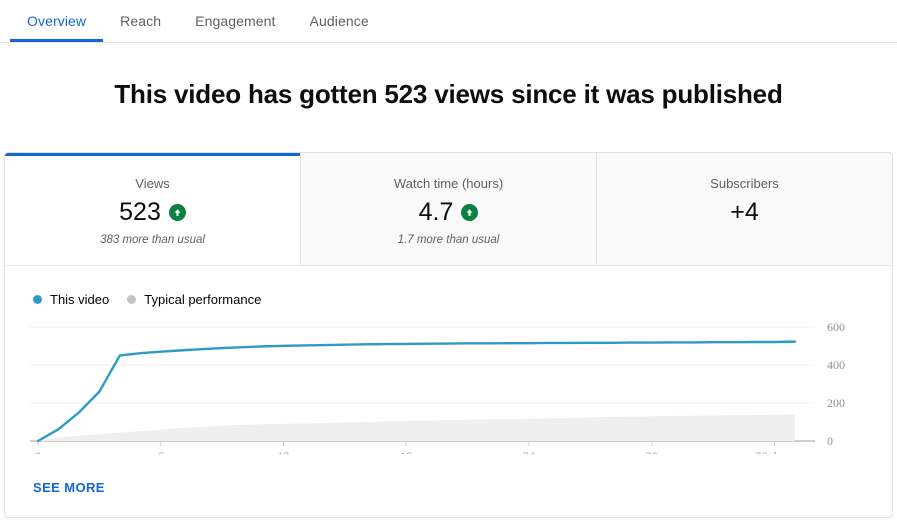  What do you see at coordinates (152, 240) in the screenshot?
I see `metric-views-subtitle: 383 more than usual` at bounding box center [152, 240].